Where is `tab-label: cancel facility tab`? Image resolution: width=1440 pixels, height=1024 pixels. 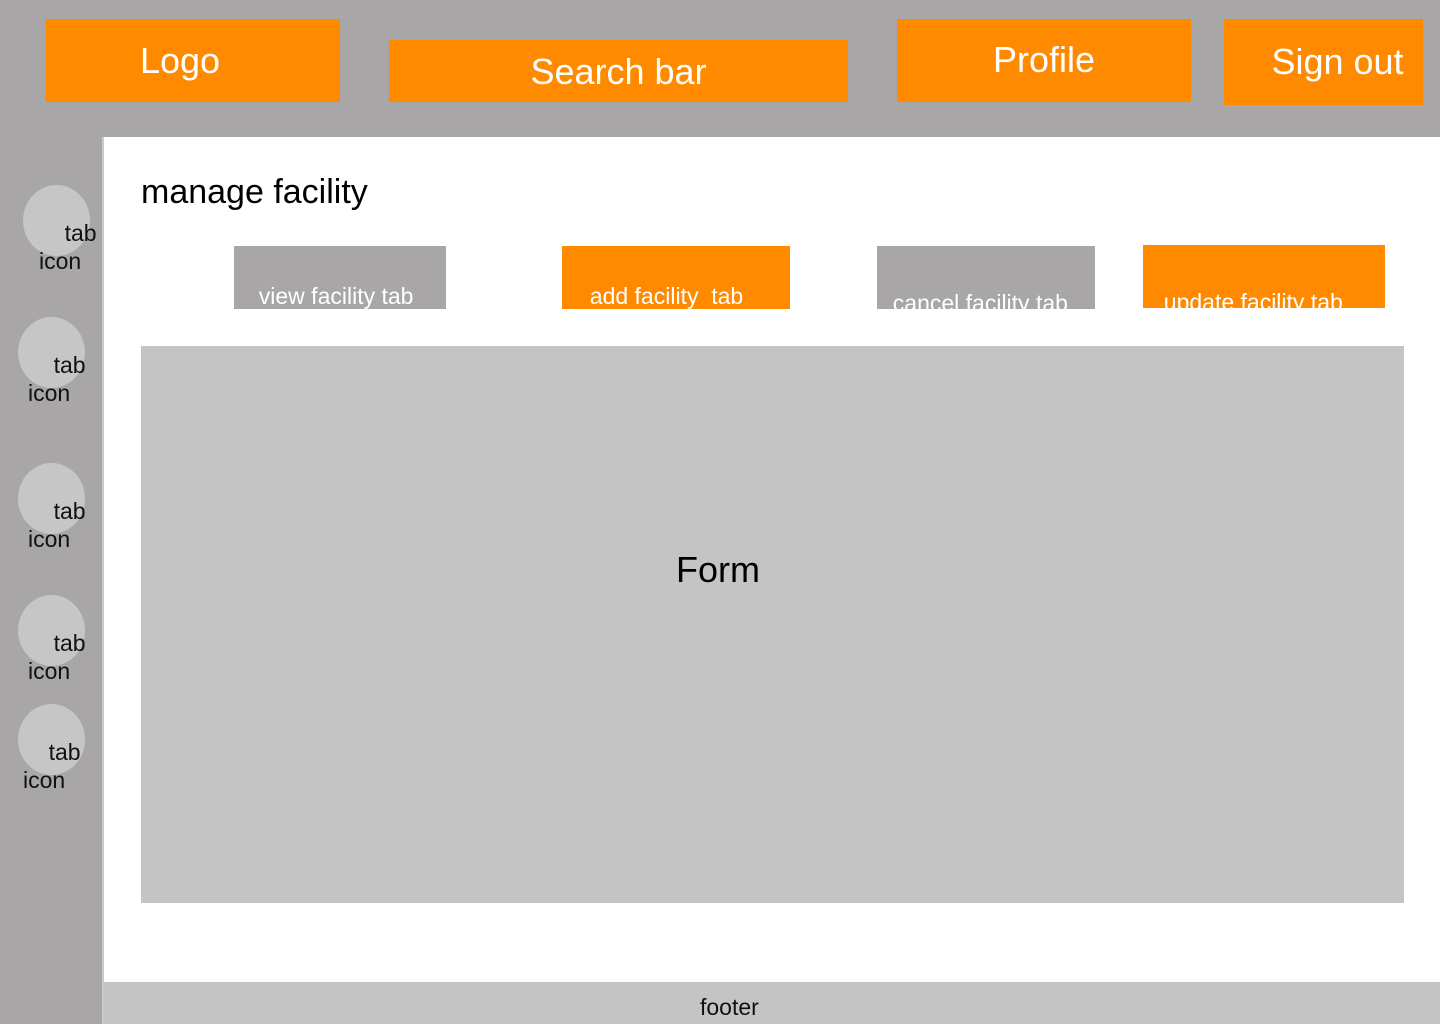 tab-label: cancel facility tab is located at coordinates (980, 303).